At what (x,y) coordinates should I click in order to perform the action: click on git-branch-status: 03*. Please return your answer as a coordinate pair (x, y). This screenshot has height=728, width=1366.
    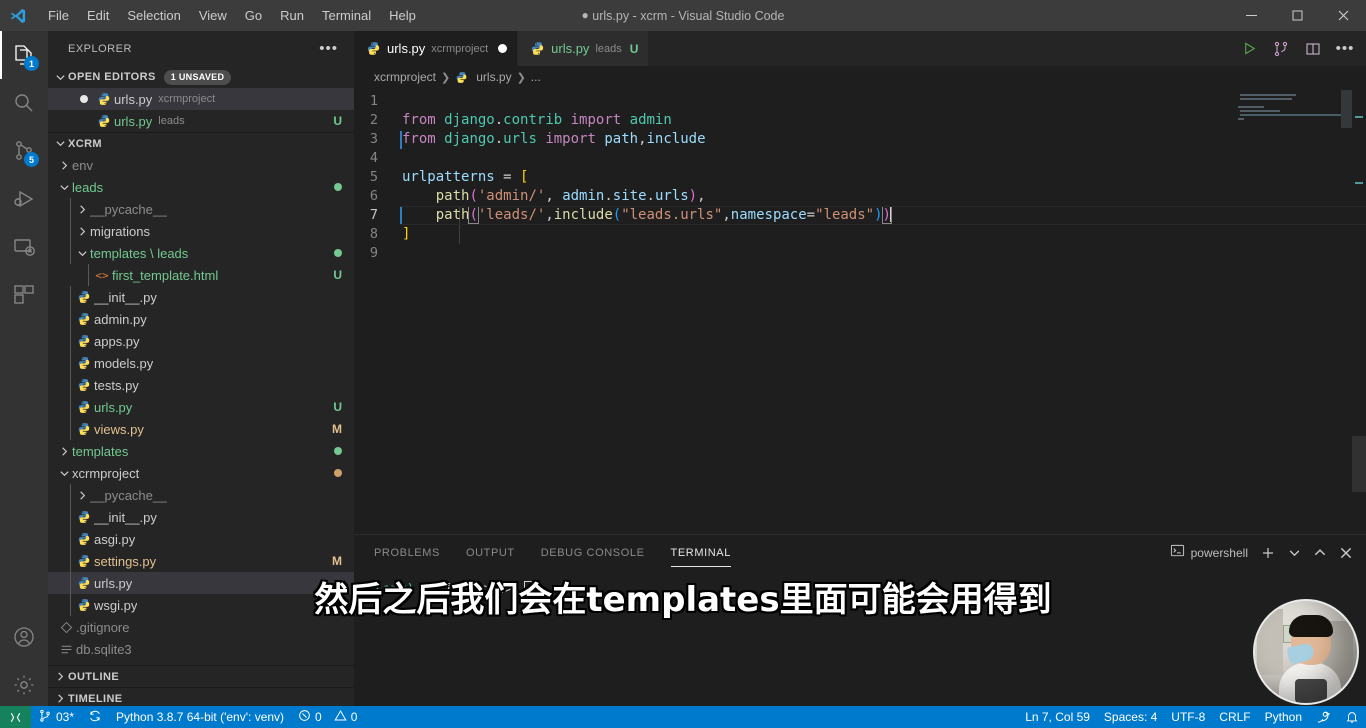
    Looking at the image, I should click on (56, 717).